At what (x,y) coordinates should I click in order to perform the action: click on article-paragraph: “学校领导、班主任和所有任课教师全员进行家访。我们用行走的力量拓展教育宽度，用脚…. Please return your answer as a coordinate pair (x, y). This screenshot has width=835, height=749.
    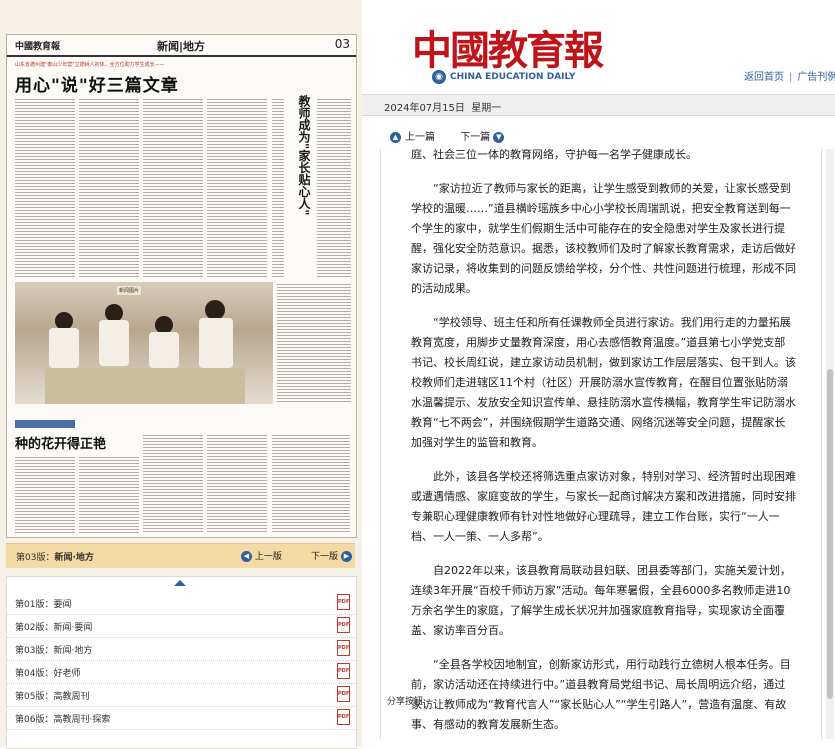
    Looking at the image, I should click on (603, 382).